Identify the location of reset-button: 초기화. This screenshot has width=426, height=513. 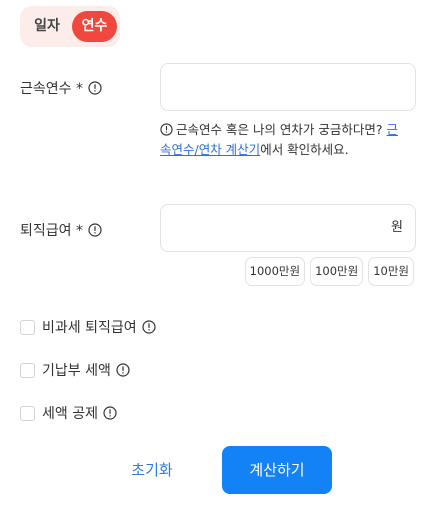
(152, 470).